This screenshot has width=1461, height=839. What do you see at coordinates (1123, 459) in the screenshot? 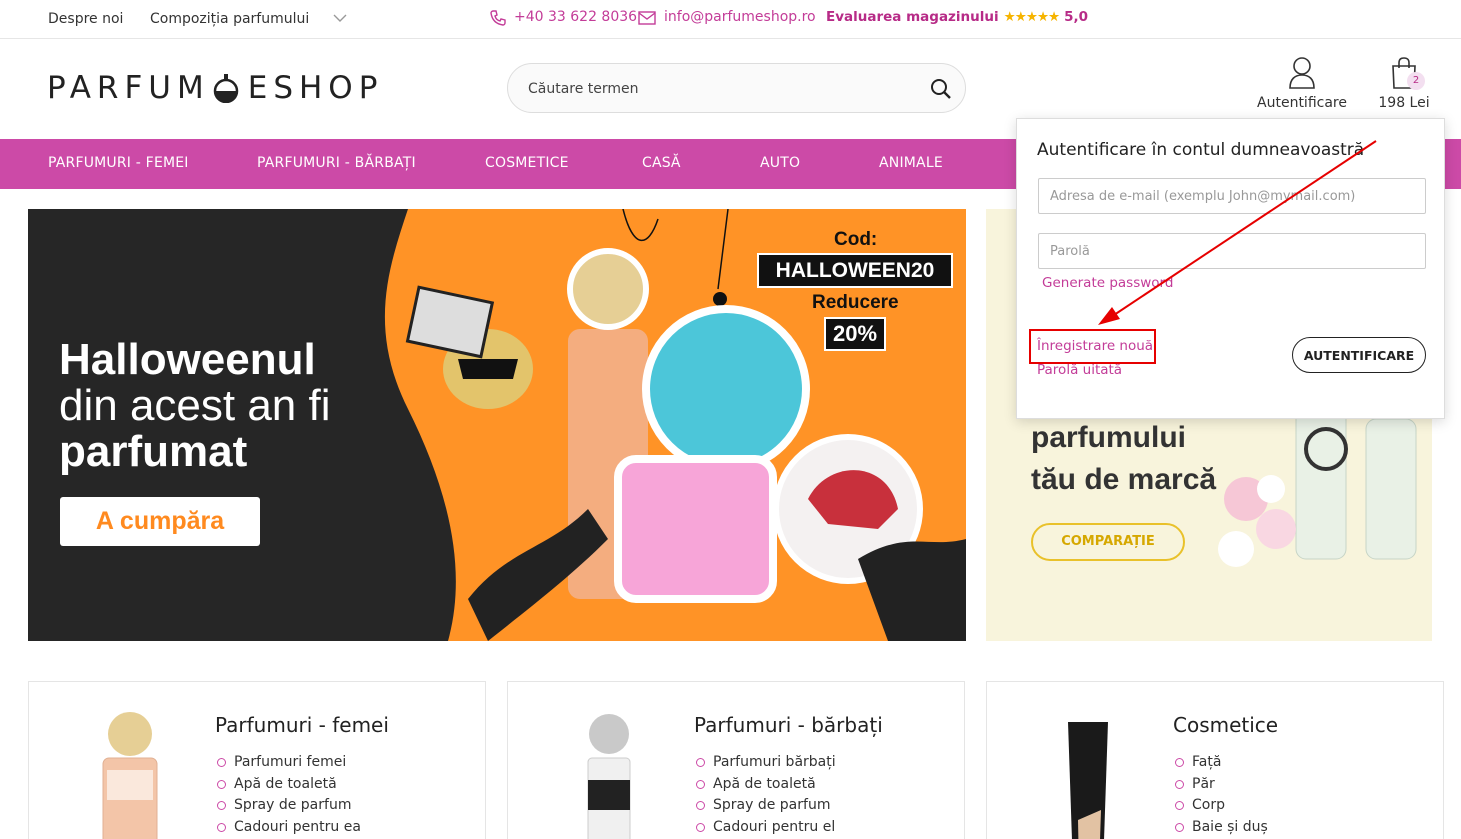
I see `promo-text: parfumului tău de marcă` at bounding box center [1123, 459].